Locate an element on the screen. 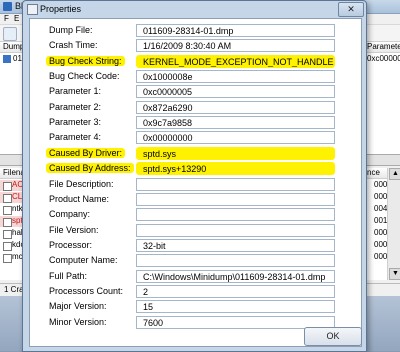  property-value-field: 0x9c7a9858 is located at coordinates (235, 123).